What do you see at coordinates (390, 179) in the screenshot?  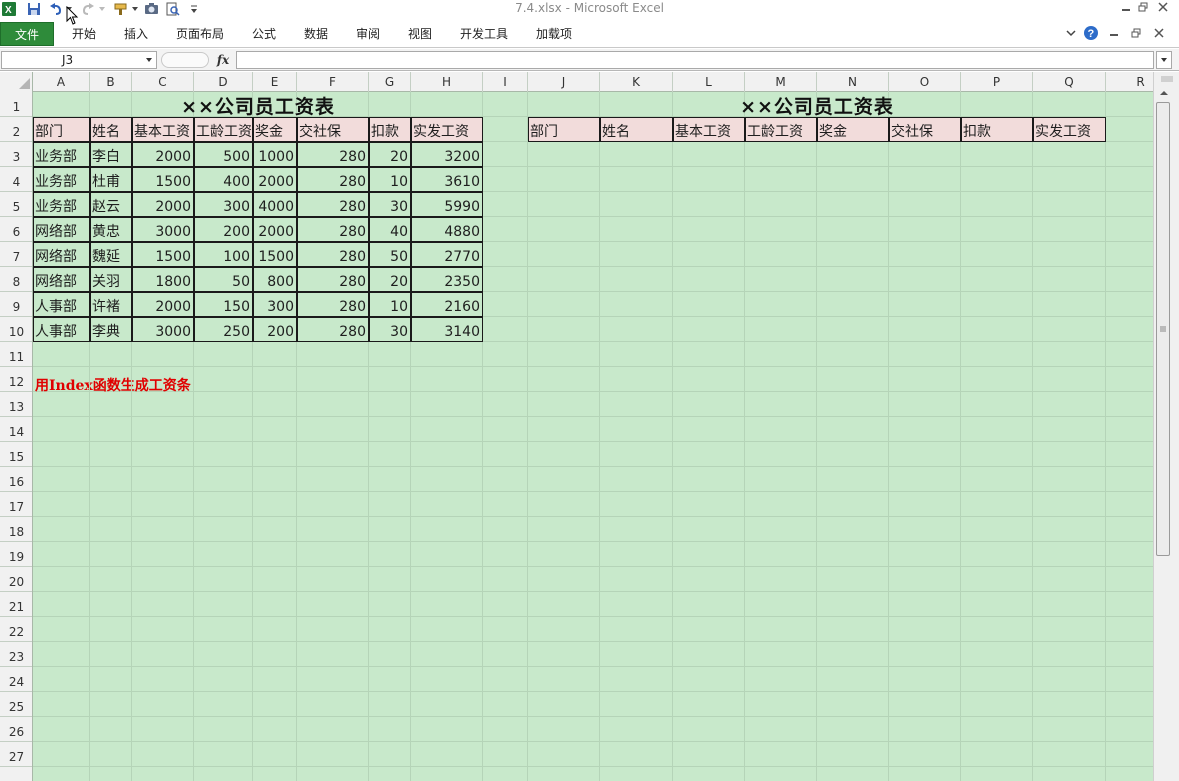 I see `left-data-cell: 10` at bounding box center [390, 179].